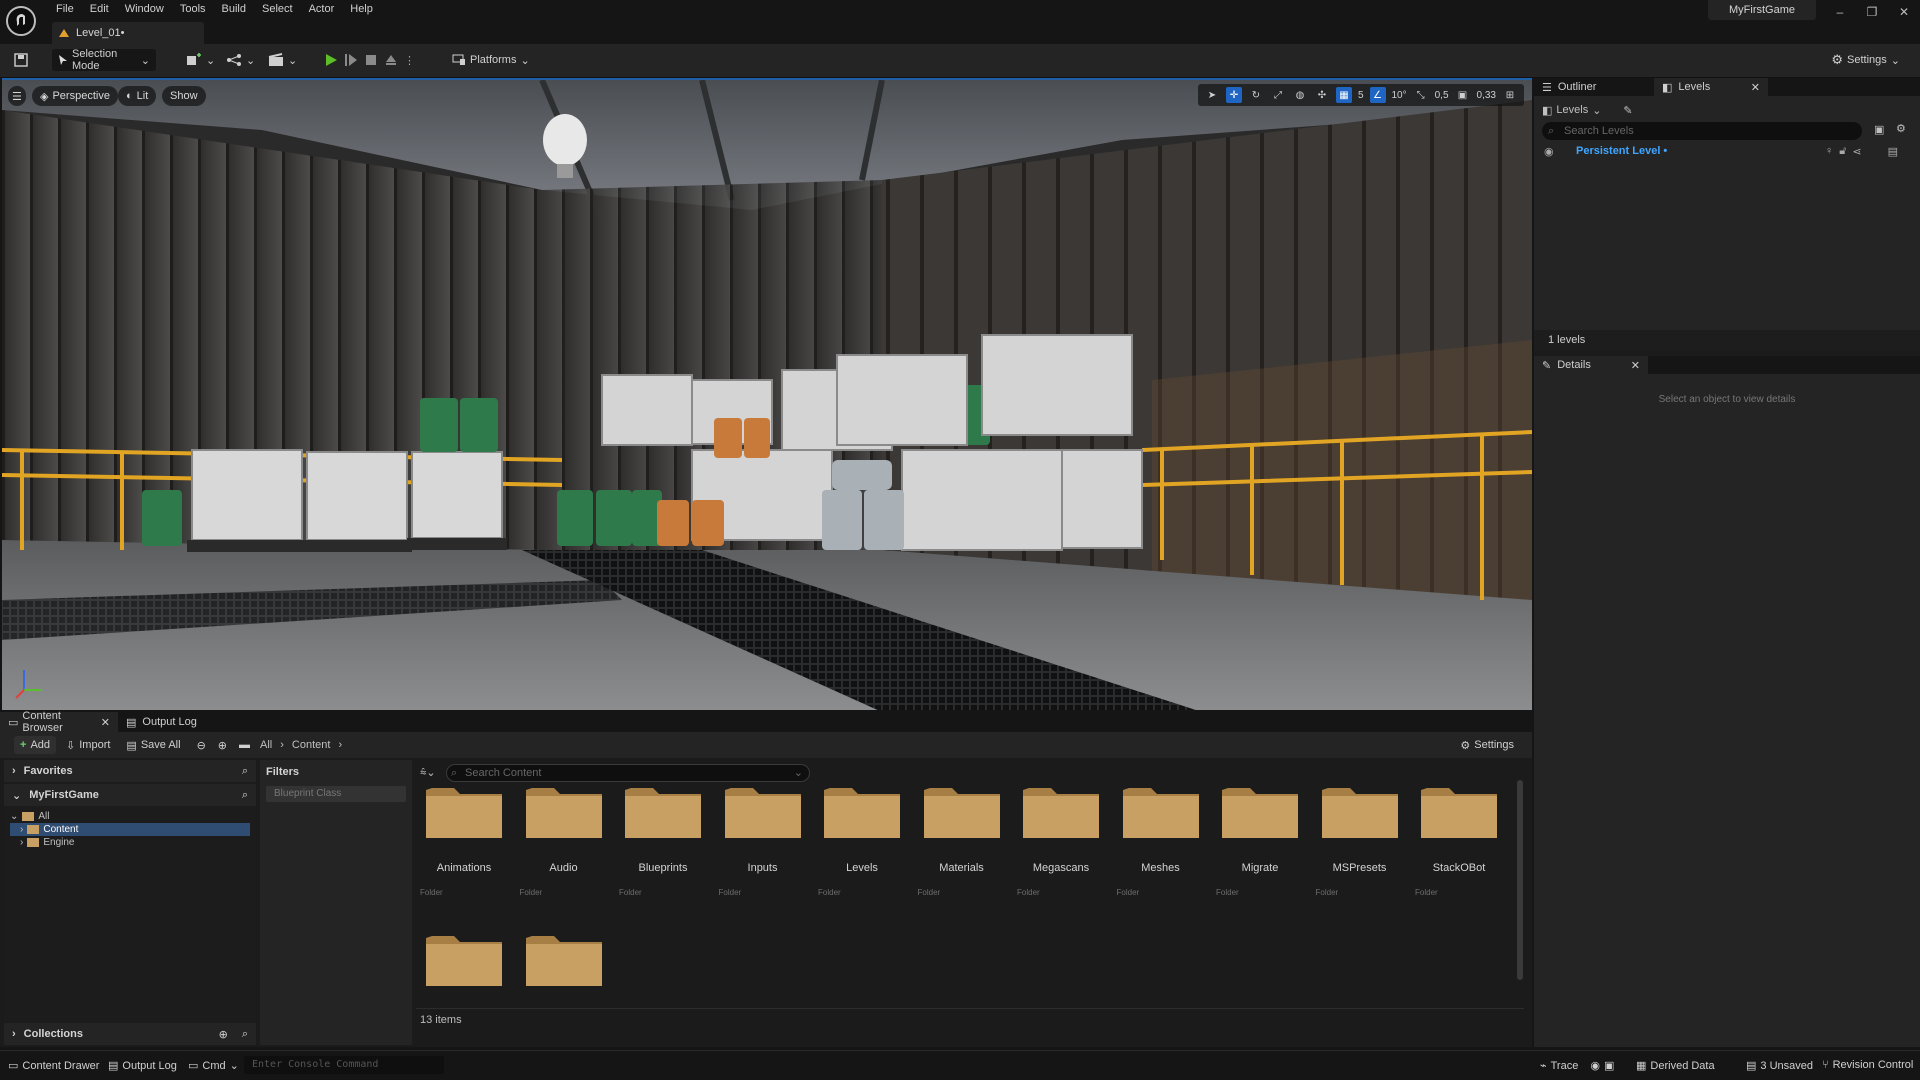 Image resolution: width=1920 pixels, height=1080 pixels. Describe the element at coordinates (142, 1066) in the screenshot. I see `output-log-button: ▤ Output Log` at that location.